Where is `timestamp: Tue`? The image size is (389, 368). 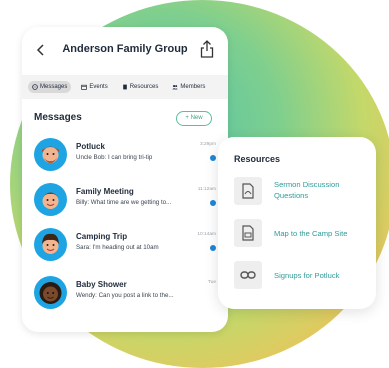
timestamp: Tue is located at coordinates (211, 282).